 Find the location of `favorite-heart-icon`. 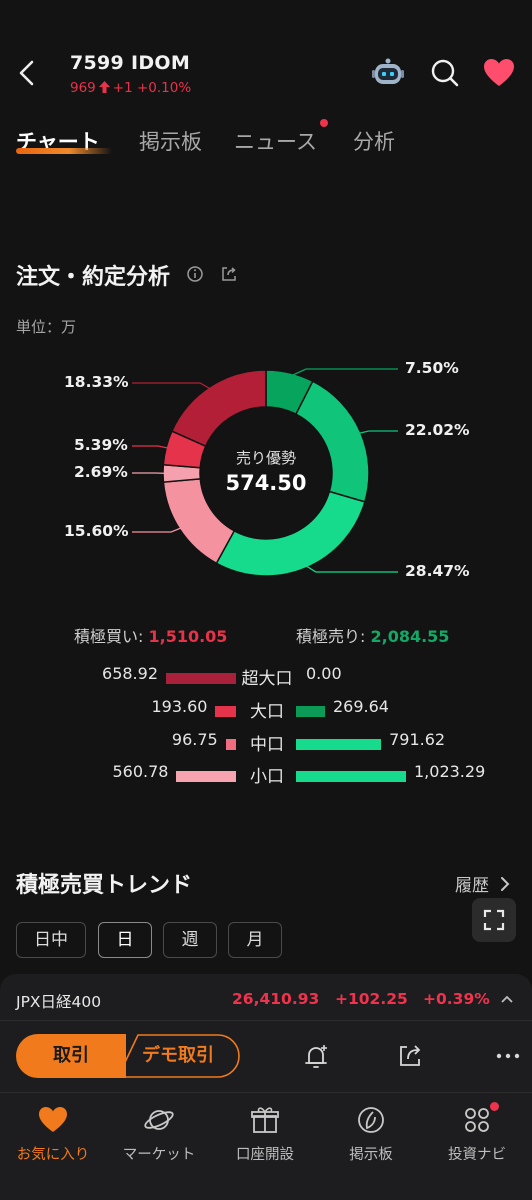

favorite-heart-icon is located at coordinates (499, 73).